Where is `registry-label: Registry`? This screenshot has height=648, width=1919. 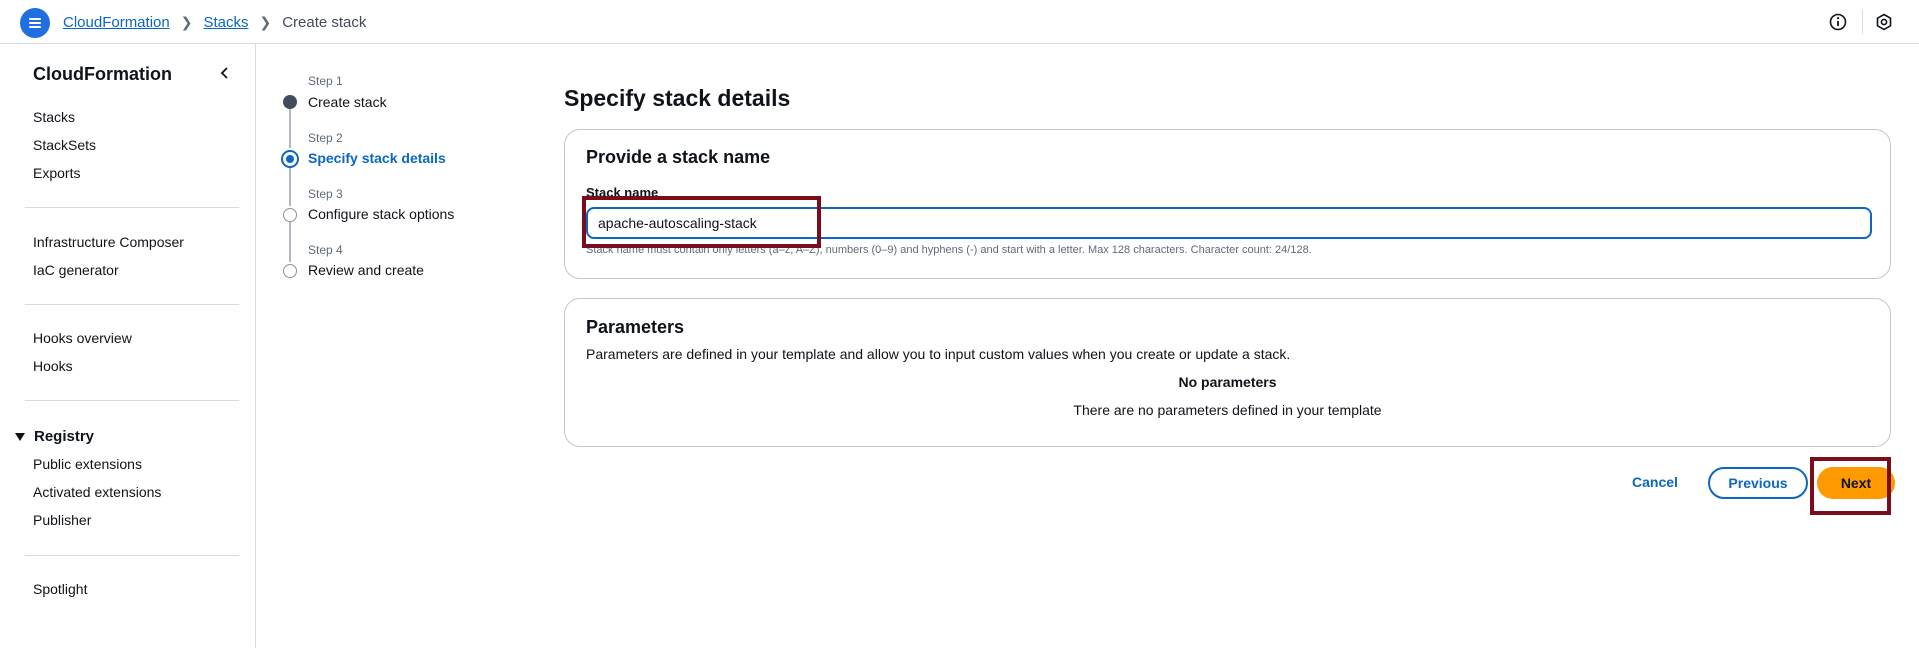
registry-label: Registry is located at coordinates (64, 436).